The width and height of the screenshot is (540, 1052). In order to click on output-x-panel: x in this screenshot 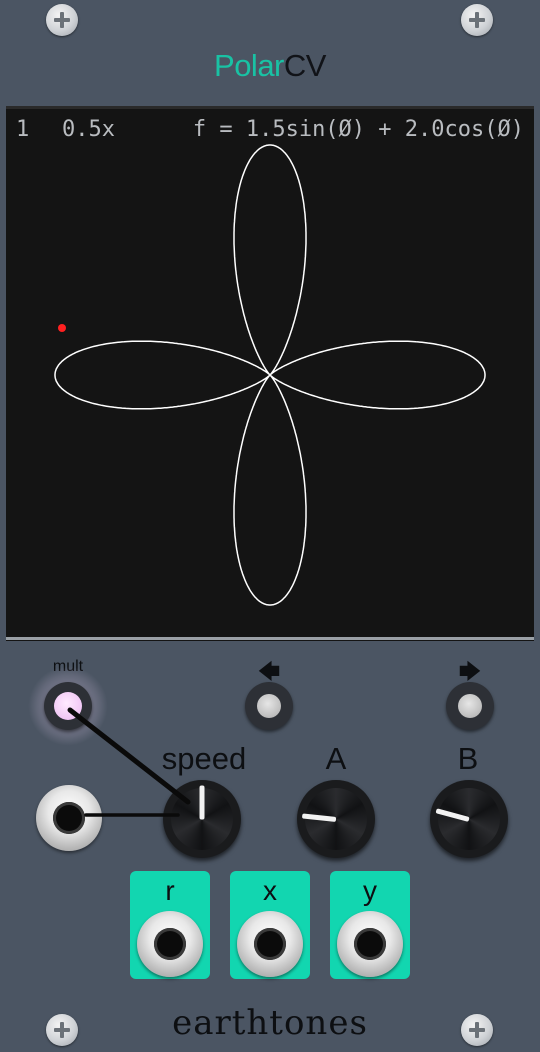, I will do `click(270, 925)`.